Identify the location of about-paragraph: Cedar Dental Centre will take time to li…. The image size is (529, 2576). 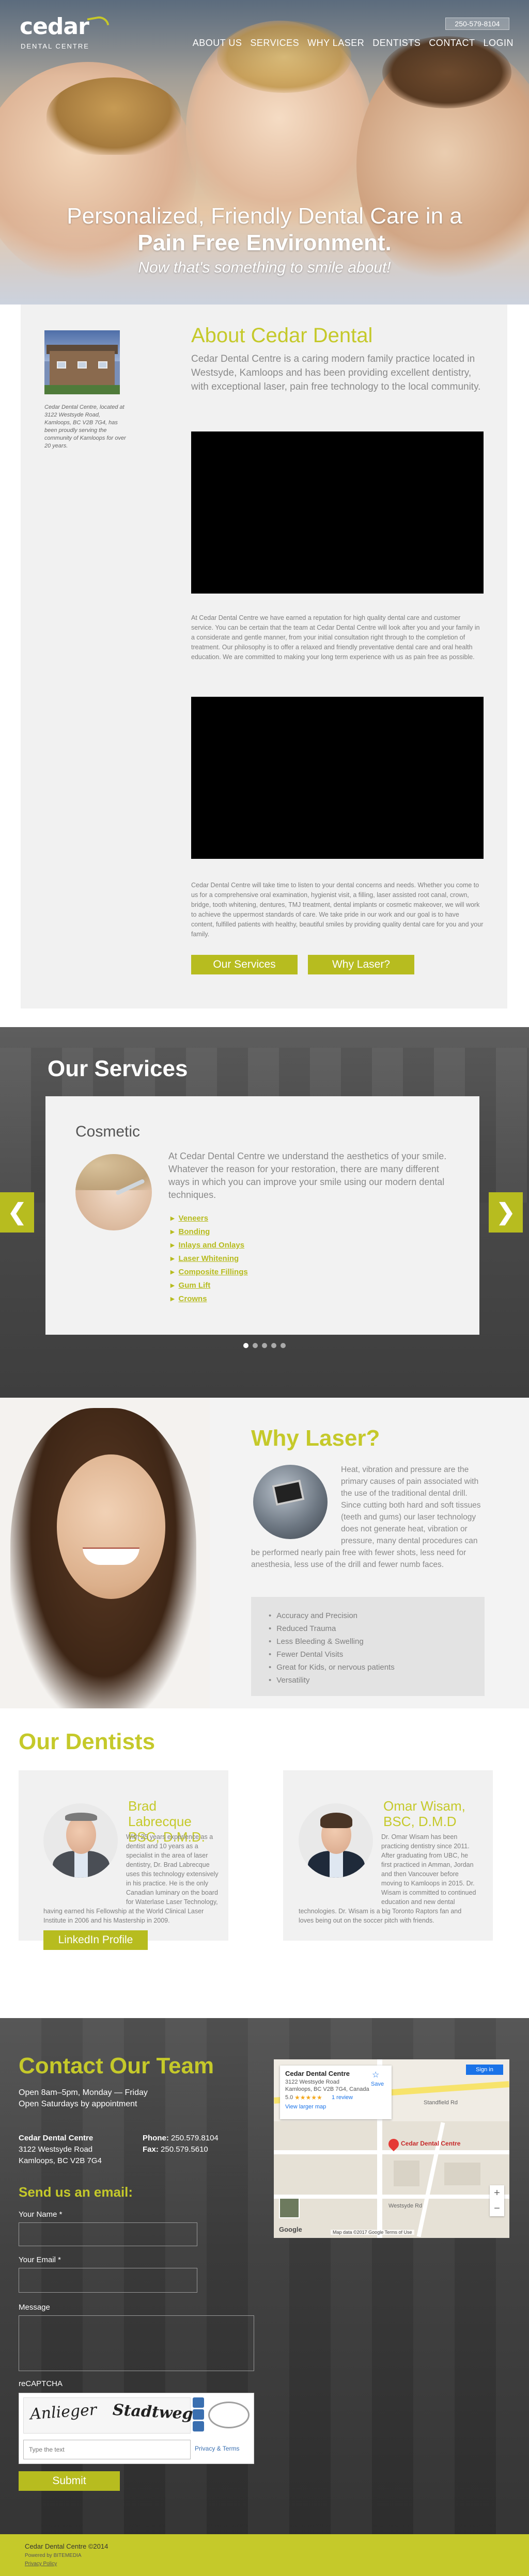
(337, 910).